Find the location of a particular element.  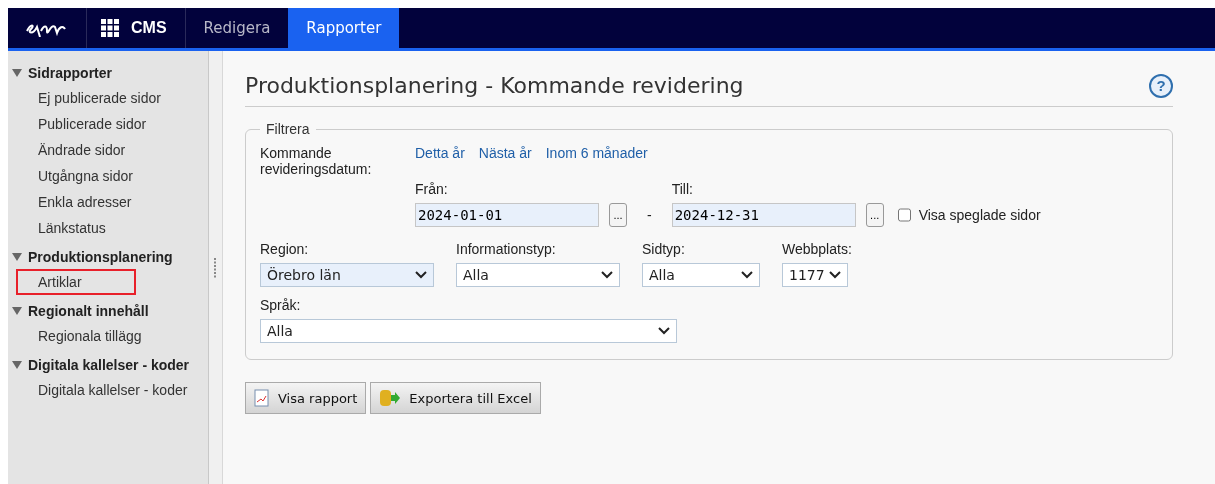

select-label: Webbplats: is located at coordinates (817, 249).